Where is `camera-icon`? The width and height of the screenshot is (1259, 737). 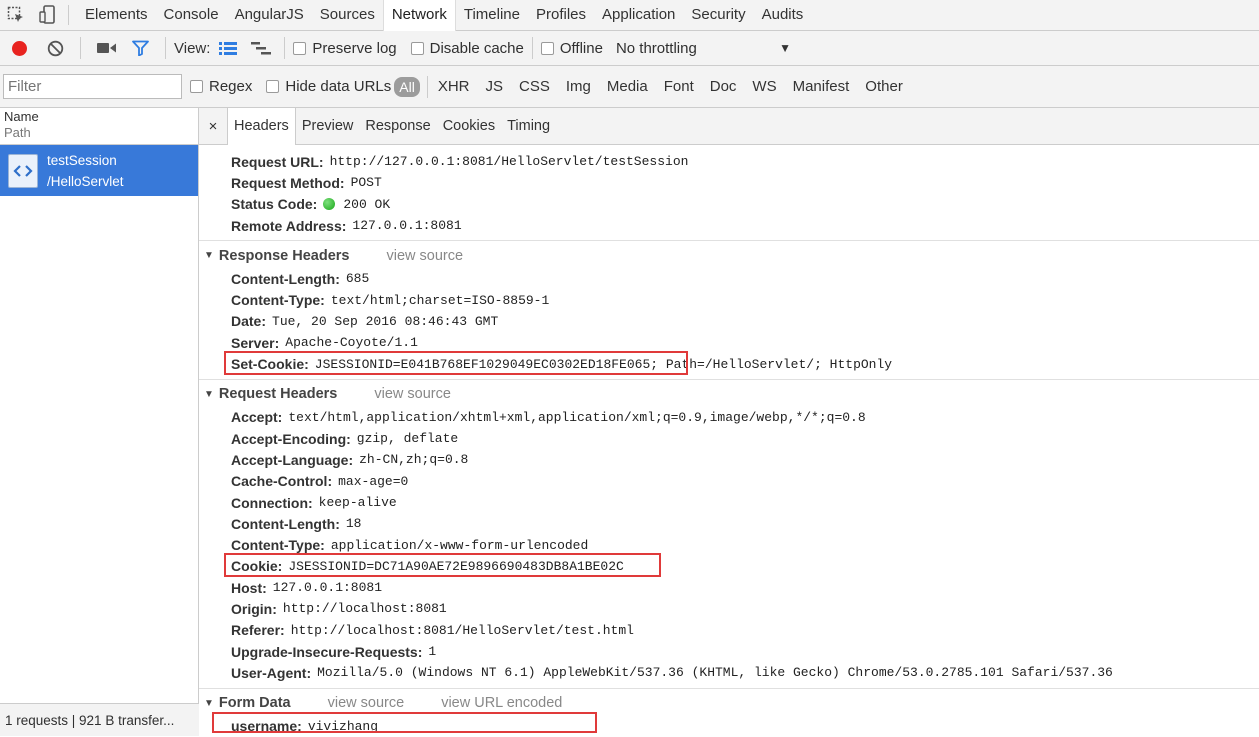
camera-icon is located at coordinates (106, 48).